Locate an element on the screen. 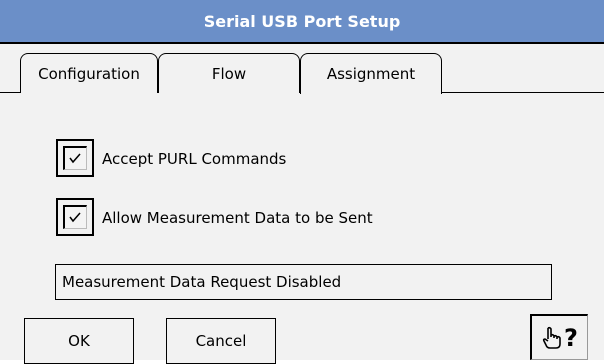 The width and height of the screenshot is (604, 364). tab-assignment: Assignment is located at coordinates (371, 73).